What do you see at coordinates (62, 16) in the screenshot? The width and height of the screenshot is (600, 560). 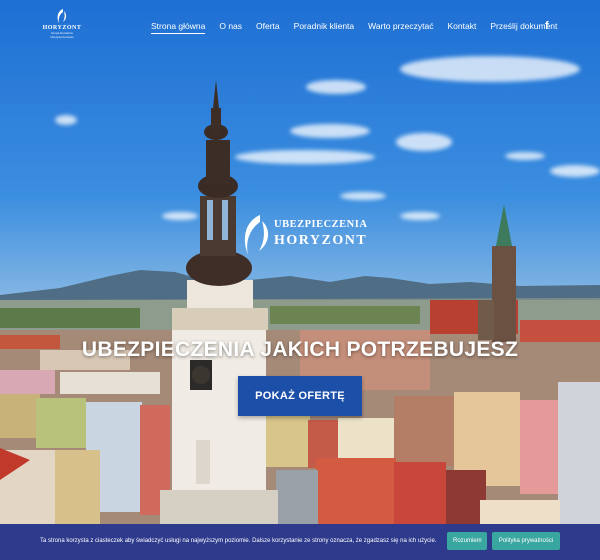 I see `logo-mark-icon` at bounding box center [62, 16].